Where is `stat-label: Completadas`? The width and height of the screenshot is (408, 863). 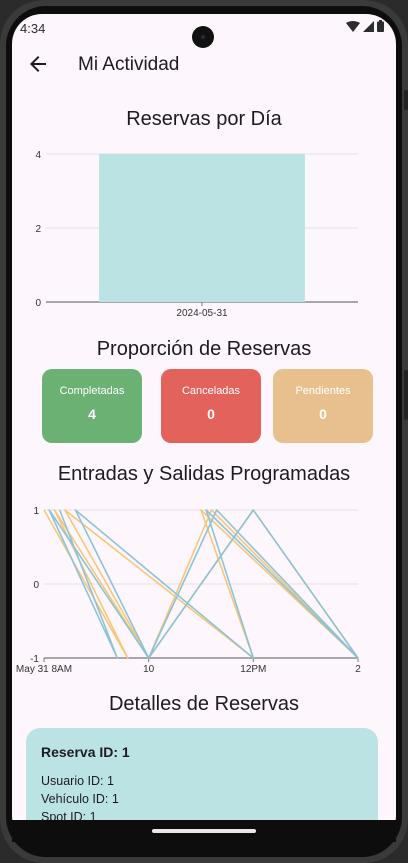 stat-label: Completadas is located at coordinates (92, 391).